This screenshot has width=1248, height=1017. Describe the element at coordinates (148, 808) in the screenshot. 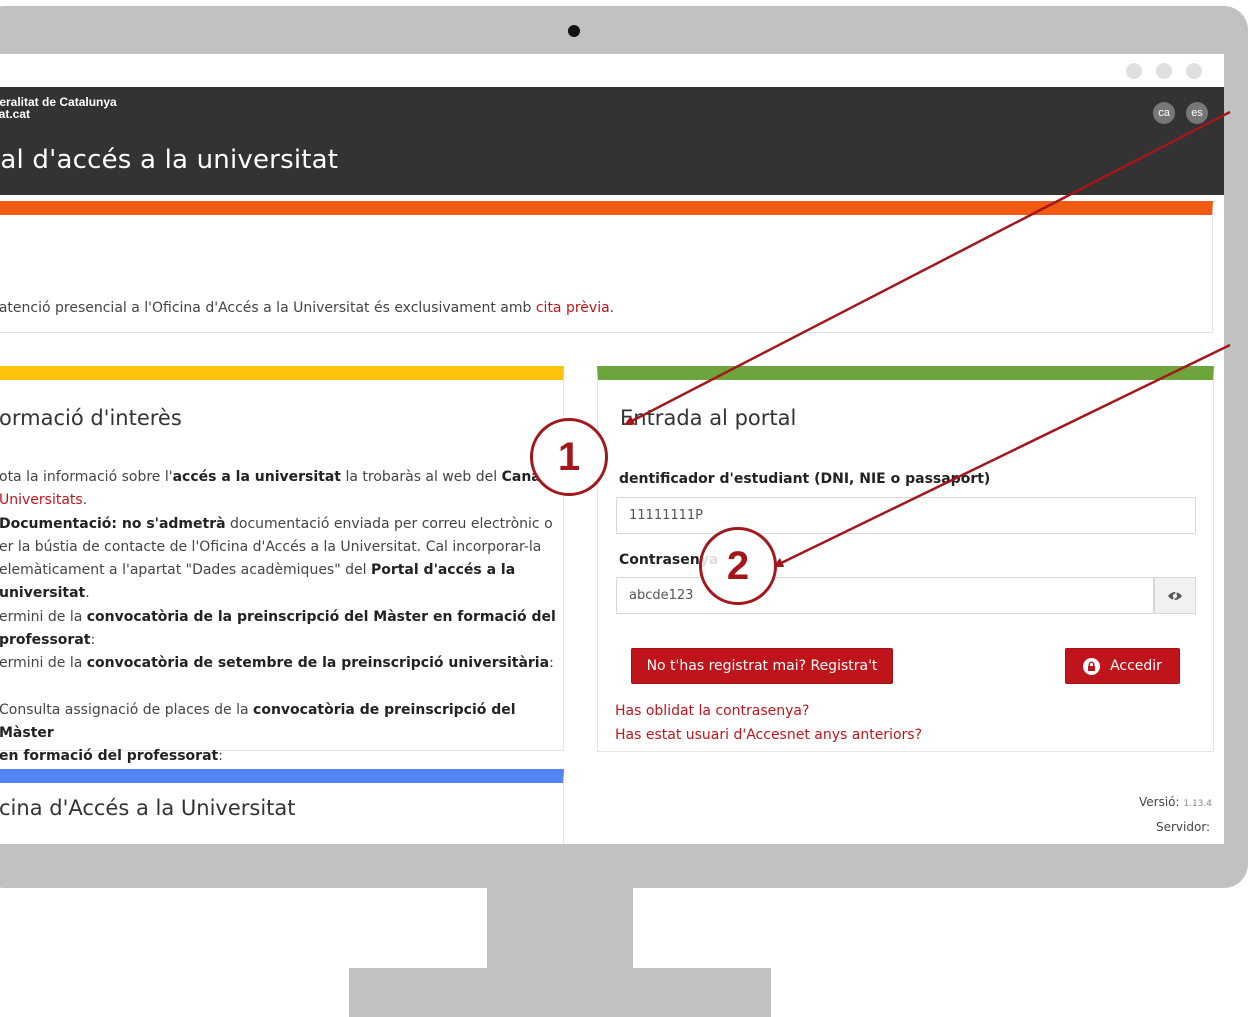

I see `office-title: cina d'Accés a la Universitat` at that location.